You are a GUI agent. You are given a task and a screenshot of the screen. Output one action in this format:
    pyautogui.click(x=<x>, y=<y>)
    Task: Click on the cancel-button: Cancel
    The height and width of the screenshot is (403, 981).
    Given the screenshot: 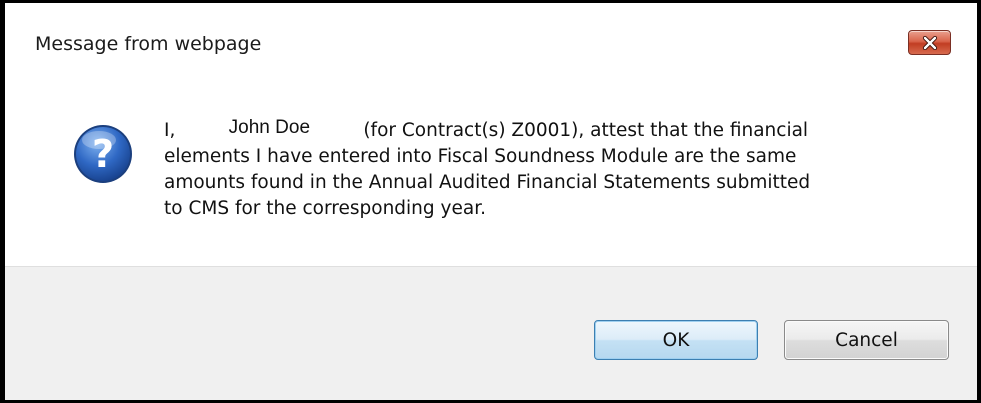 What is the action you would take?
    pyautogui.click(x=866, y=340)
    